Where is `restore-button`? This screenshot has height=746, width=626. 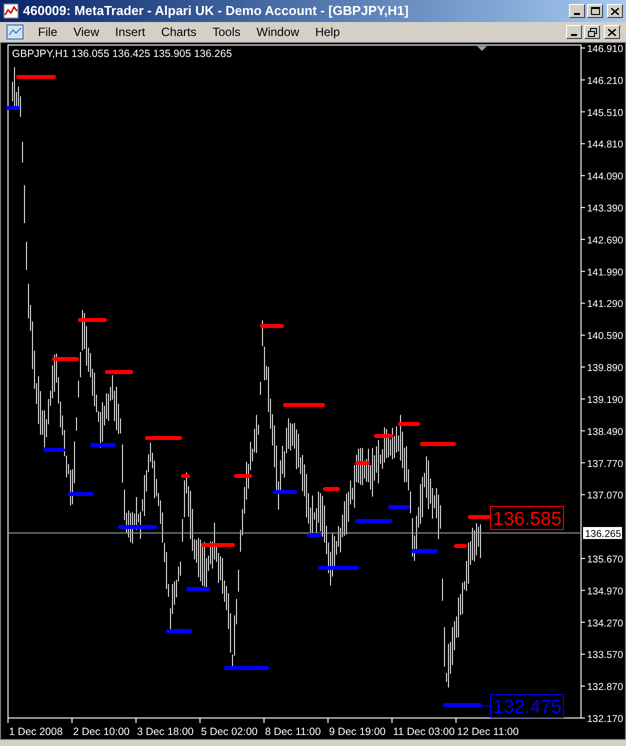 restore-button is located at coordinates (592, 32).